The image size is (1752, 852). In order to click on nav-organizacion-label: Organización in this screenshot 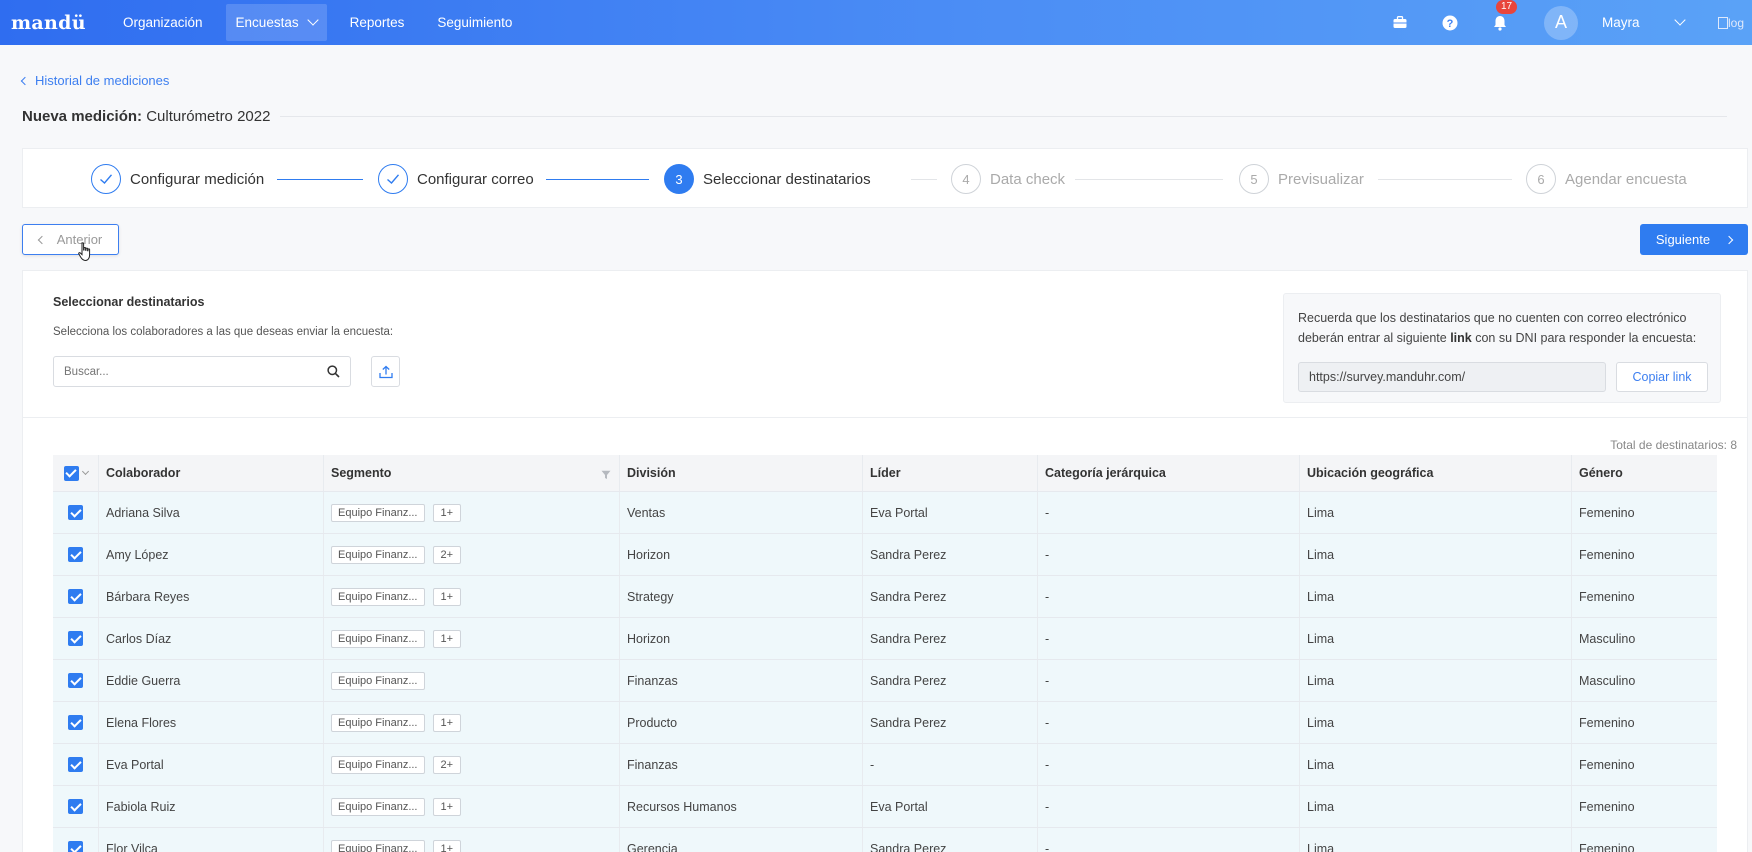, I will do `click(163, 22)`.